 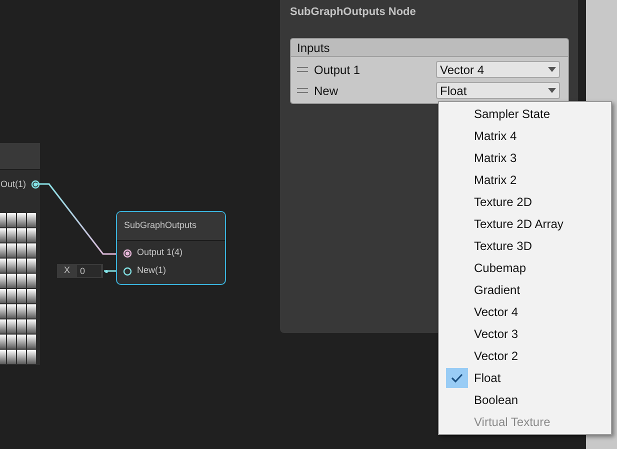 What do you see at coordinates (525, 356) in the screenshot?
I see `menu-item: Vector 2` at bounding box center [525, 356].